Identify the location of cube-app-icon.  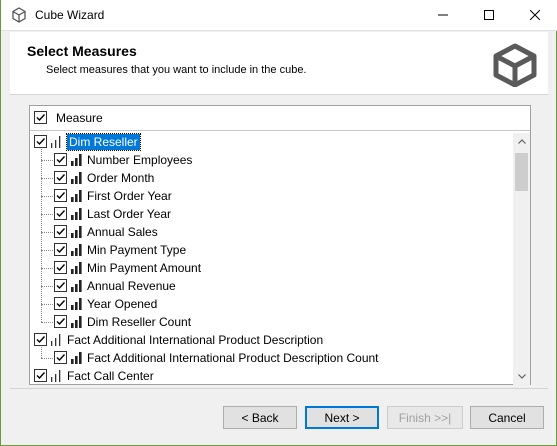
(19, 15).